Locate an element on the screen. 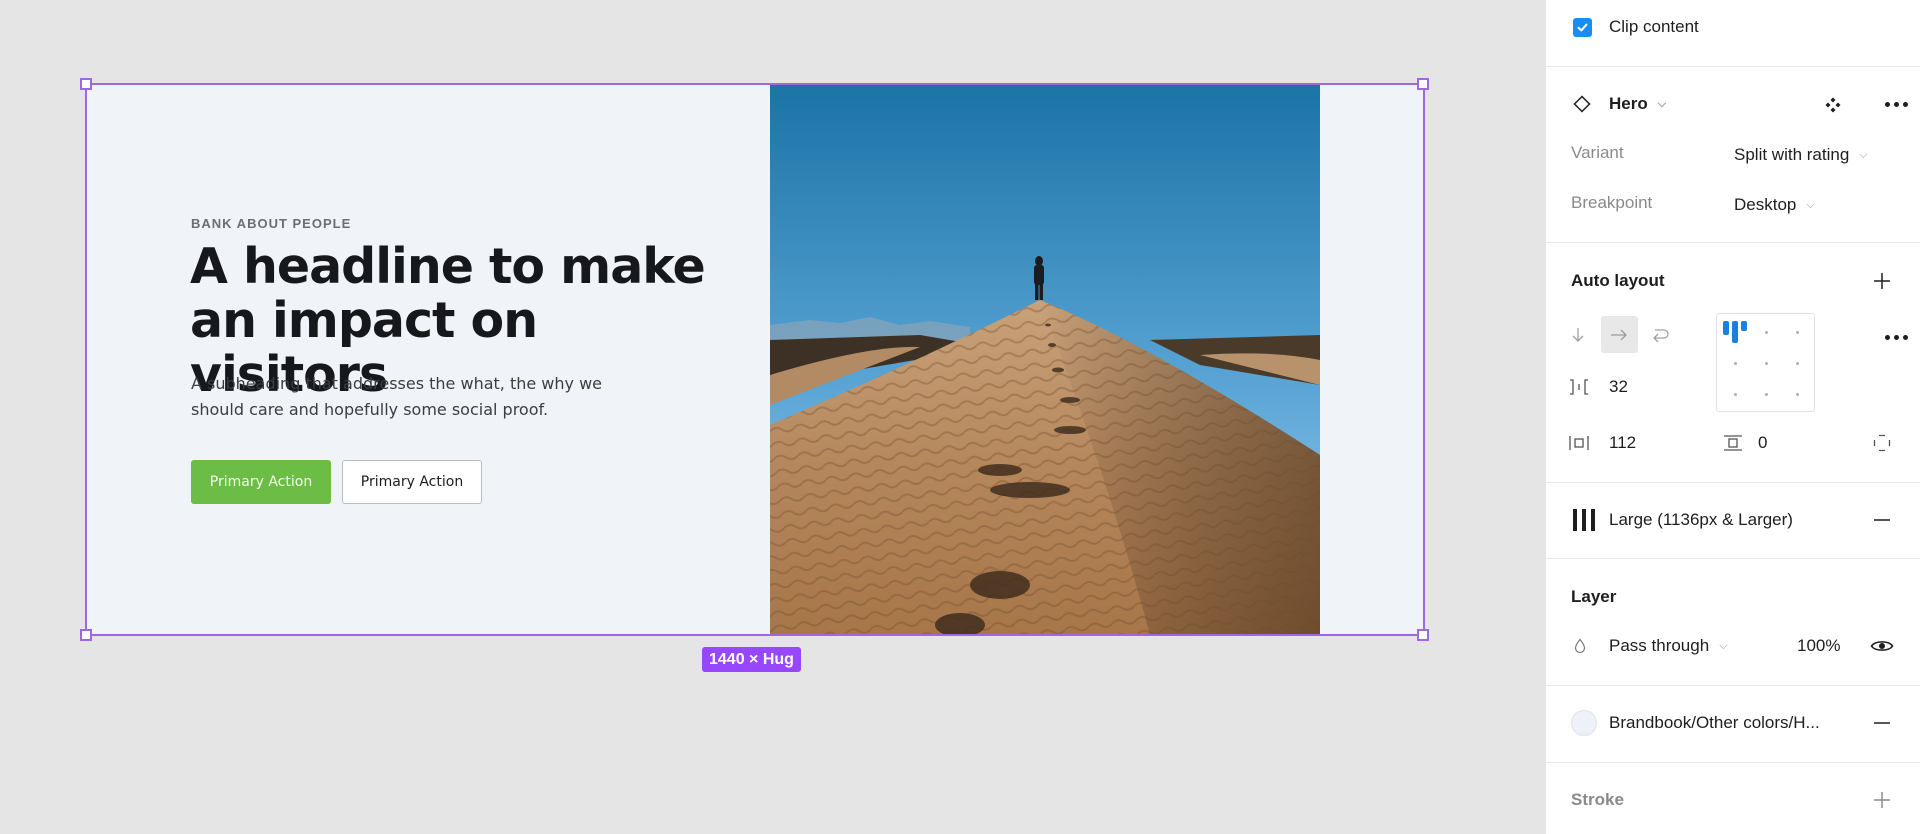 This screenshot has height=834, width=1920. checkmark-icon is located at coordinates (1582, 27).